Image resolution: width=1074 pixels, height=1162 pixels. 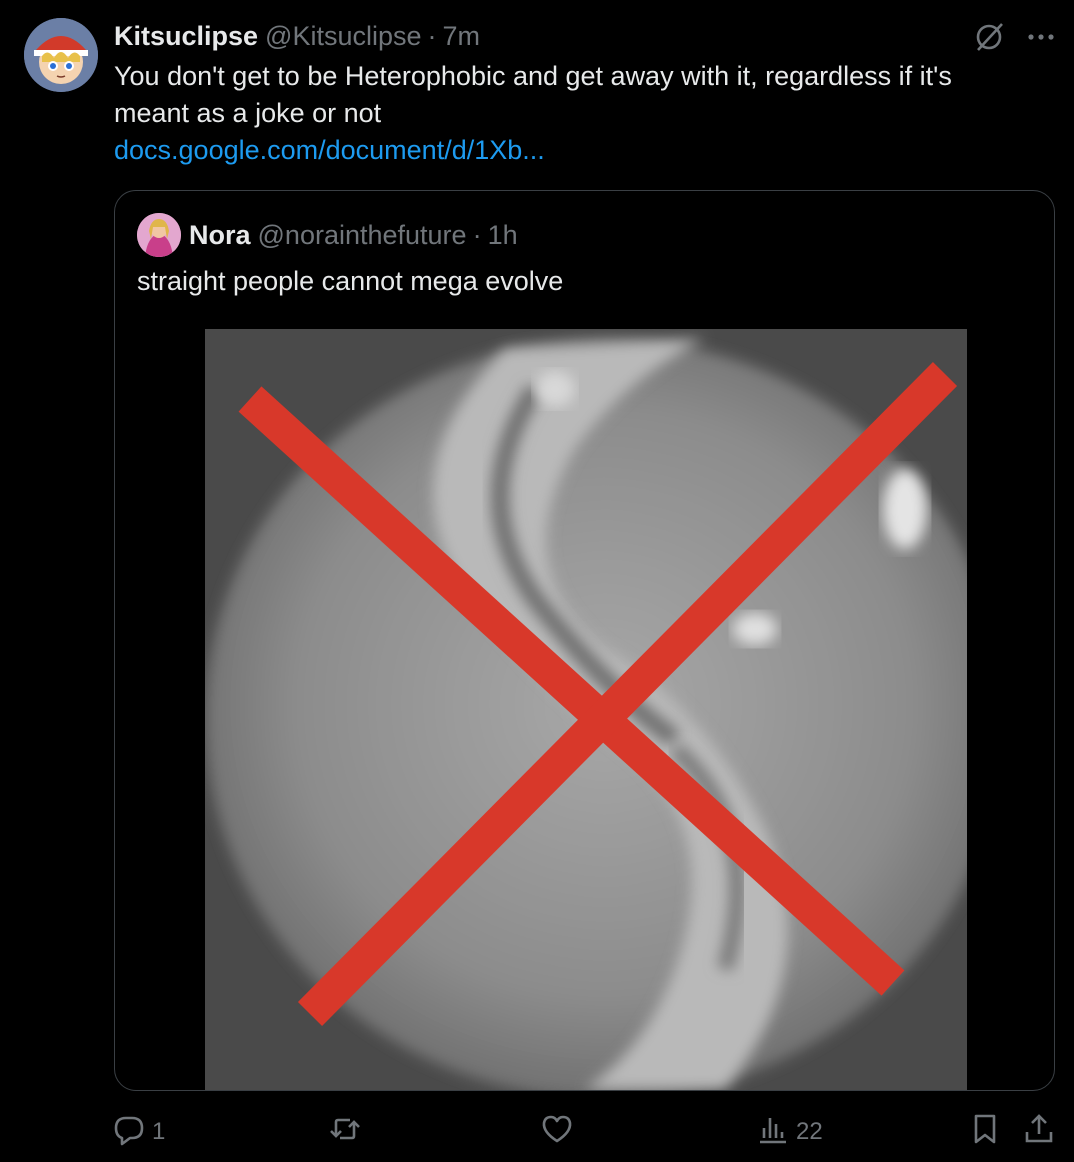 I want to click on author-handle: @Kitsuclipse, so click(x=343, y=36).